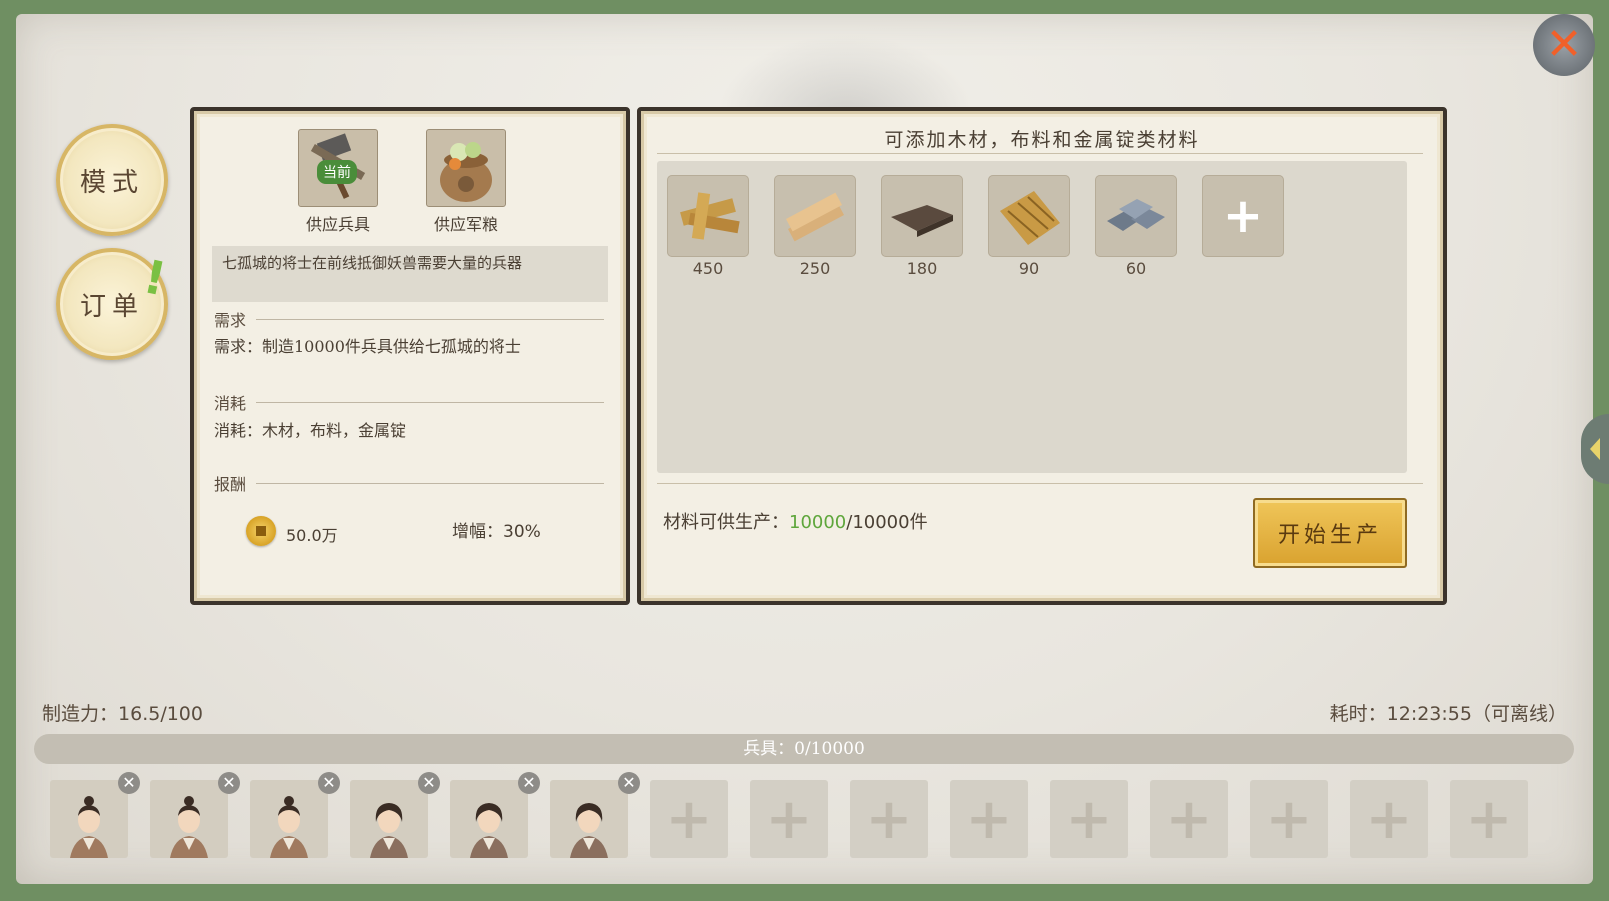 The height and width of the screenshot is (901, 1609). I want to click on bonus-display: 增幅：30%, so click(496, 529).